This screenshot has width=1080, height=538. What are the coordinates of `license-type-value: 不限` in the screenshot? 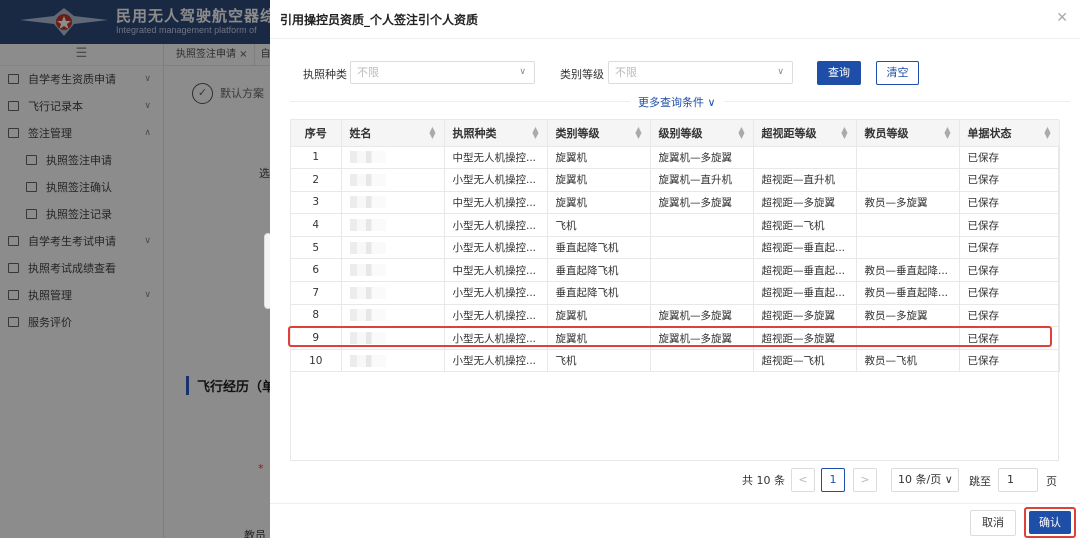 It's located at (368, 72).